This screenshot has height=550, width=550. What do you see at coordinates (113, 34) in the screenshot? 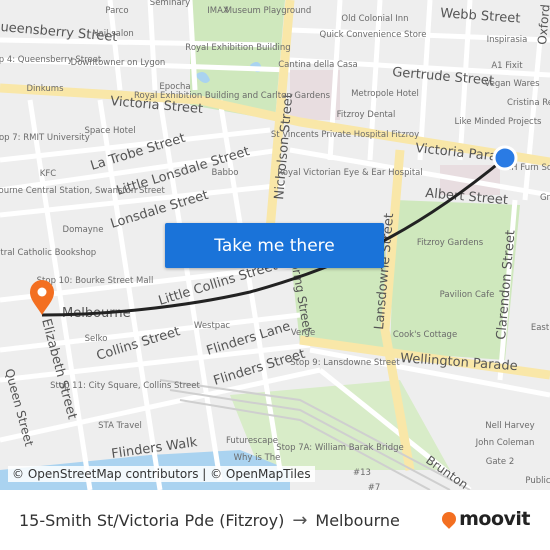
I see `poi-label: Nail salon` at bounding box center [113, 34].